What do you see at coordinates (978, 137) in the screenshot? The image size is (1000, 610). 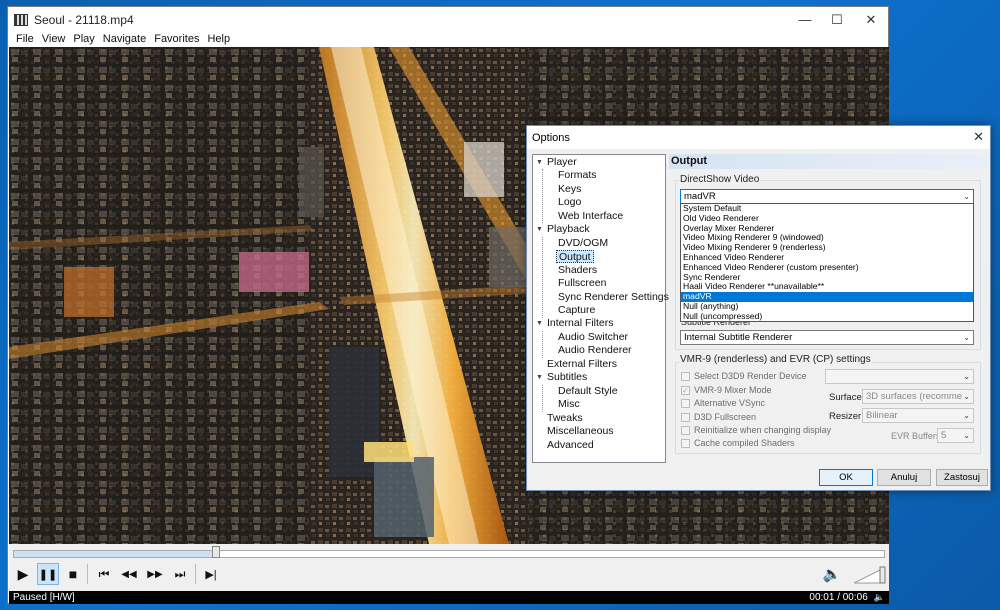 I see `options-close-button: ✕` at bounding box center [978, 137].